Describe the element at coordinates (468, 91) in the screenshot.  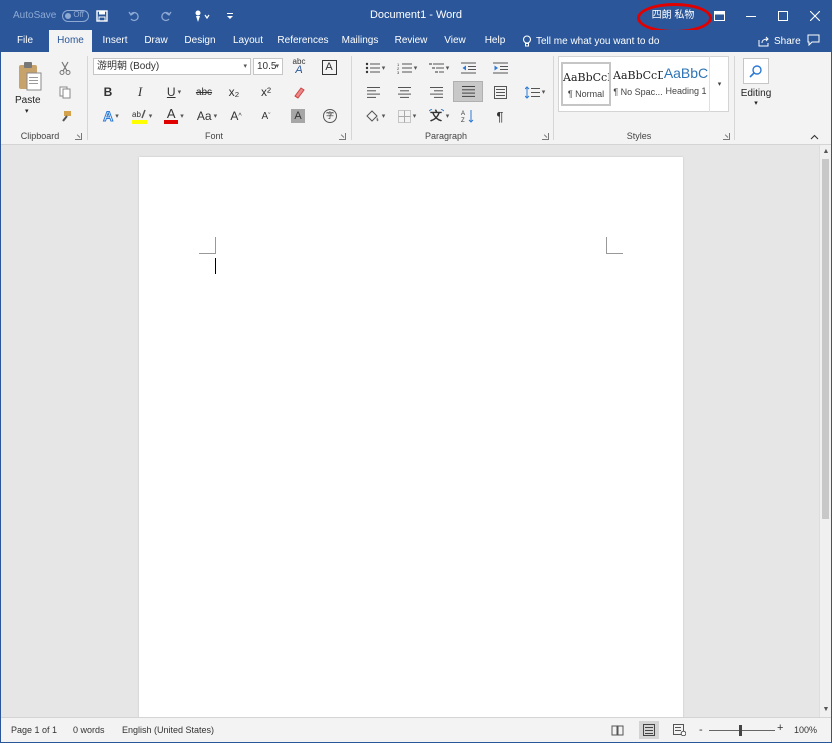
I see `justify-icon` at that location.